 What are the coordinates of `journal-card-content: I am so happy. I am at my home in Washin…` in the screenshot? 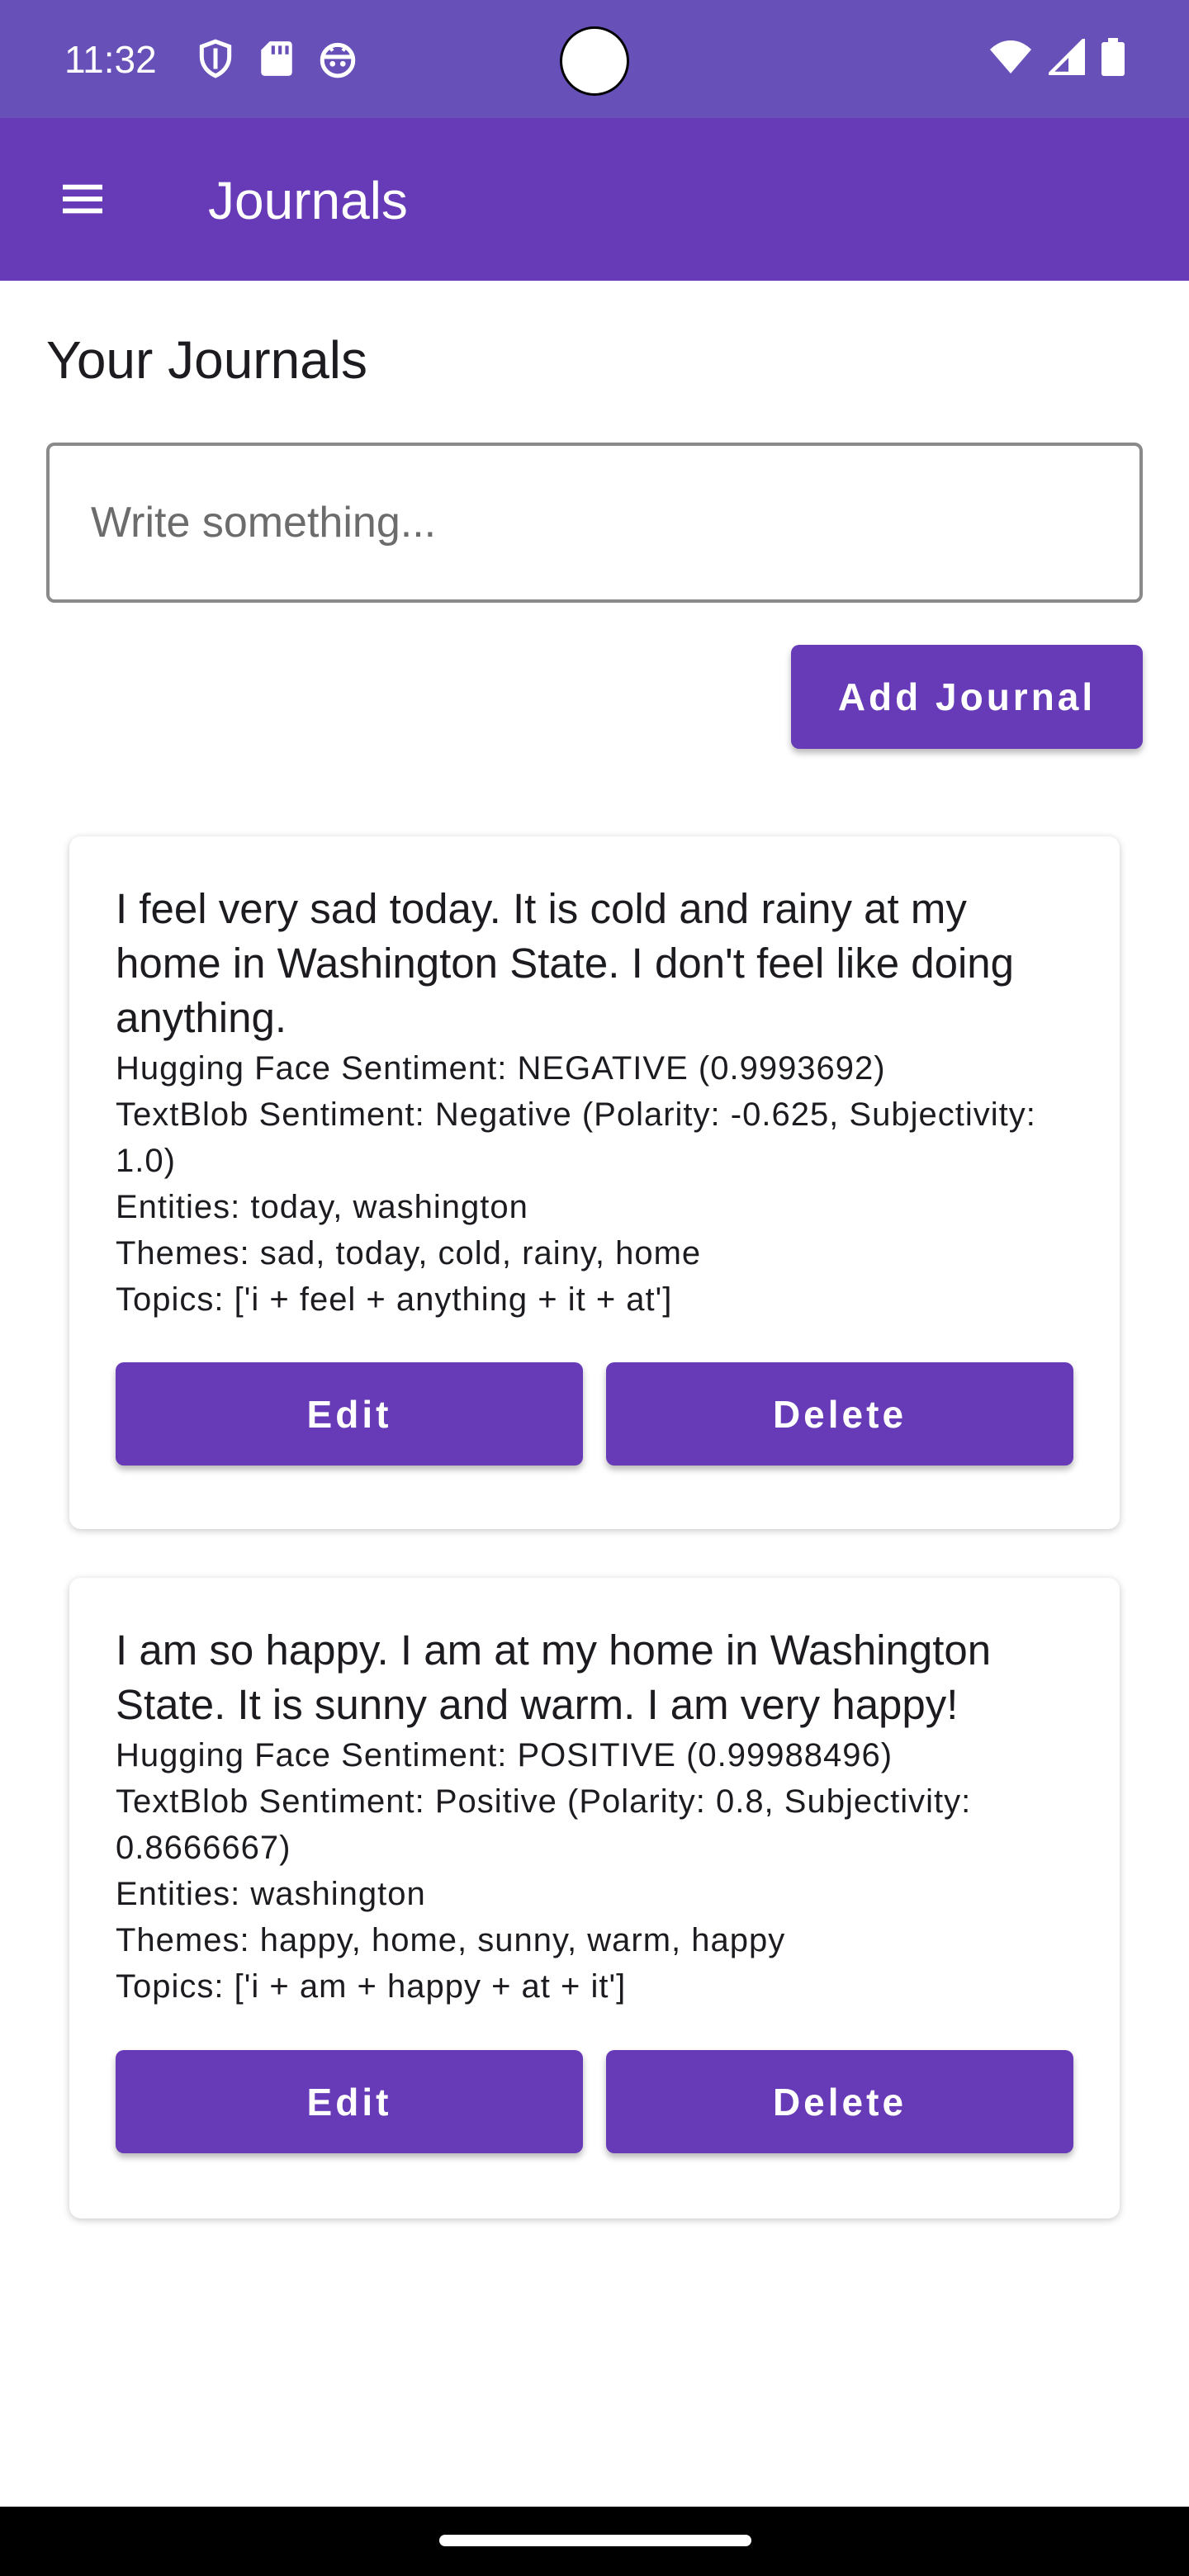 It's located at (599, 1816).